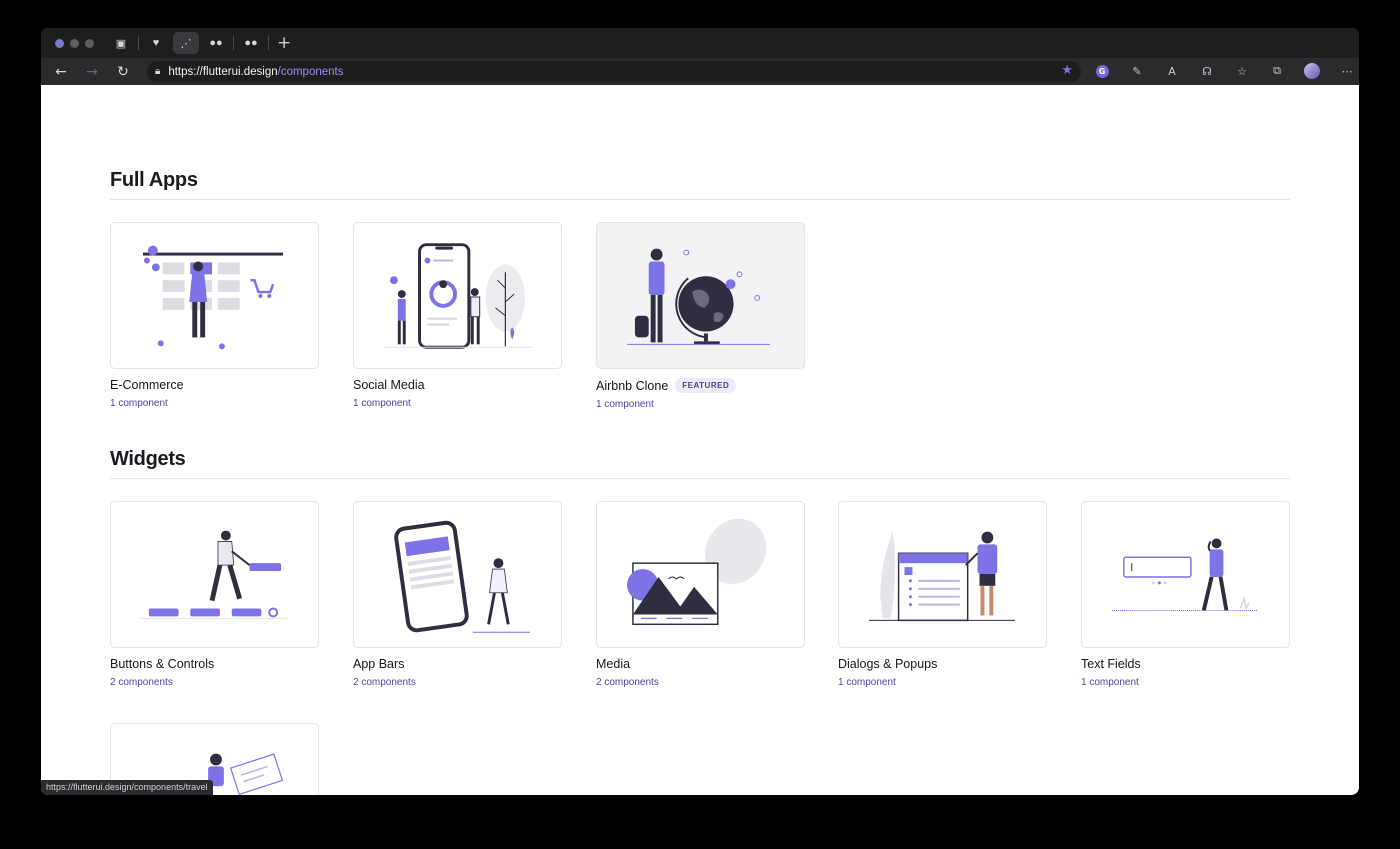 The width and height of the screenshot is (1400, 849). I want to click on read-aloud-icon: ☊, so click(1207, 71).